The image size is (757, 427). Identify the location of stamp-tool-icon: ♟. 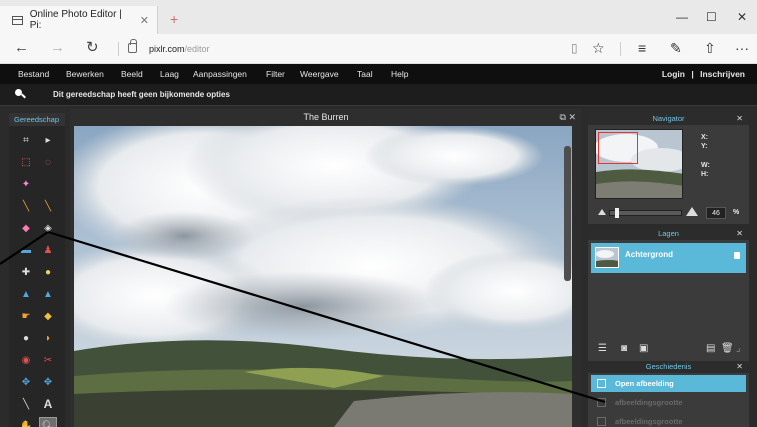
(48, 250).